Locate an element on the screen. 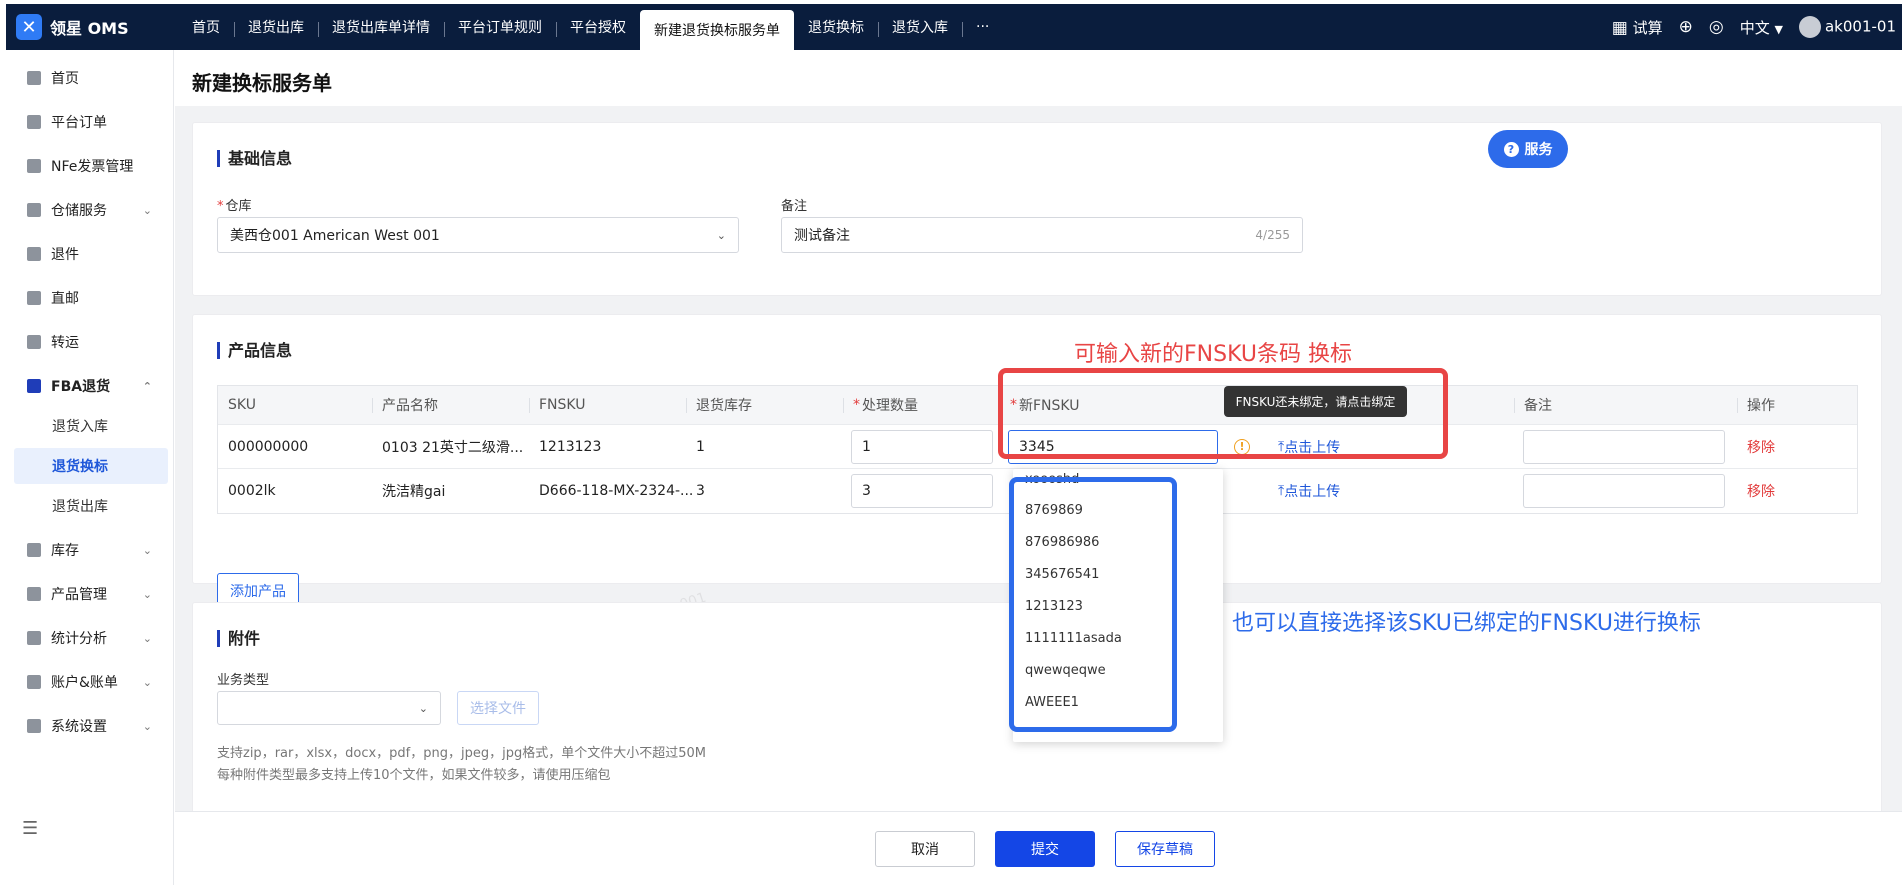 The image size is (1902, 885). sidebar-item-label: 系统设置 is located at coordinates (79, 727).